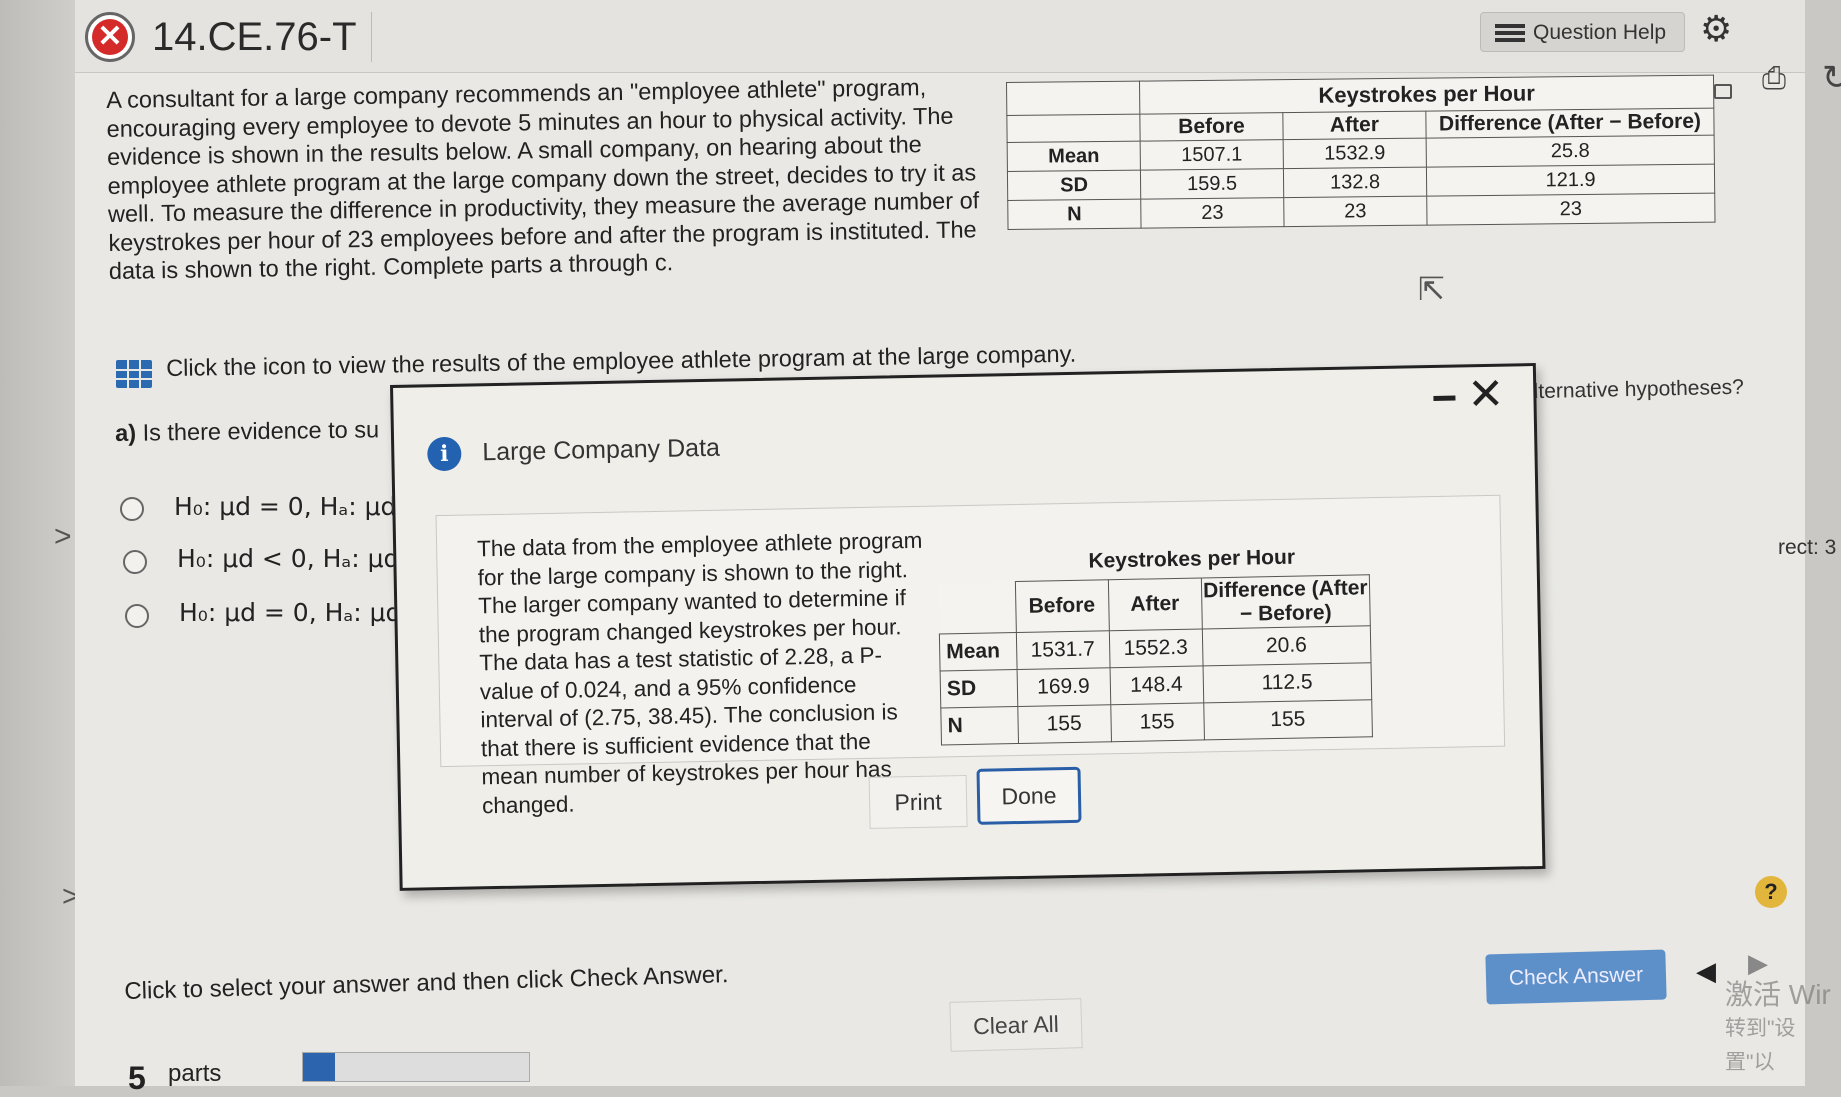 The width and height of the screenshot is (1841, 1097). What do you see at coordinates (1723, 91) in the screenshot?
I see `popout-icon` at bounding box center [1723, 91].